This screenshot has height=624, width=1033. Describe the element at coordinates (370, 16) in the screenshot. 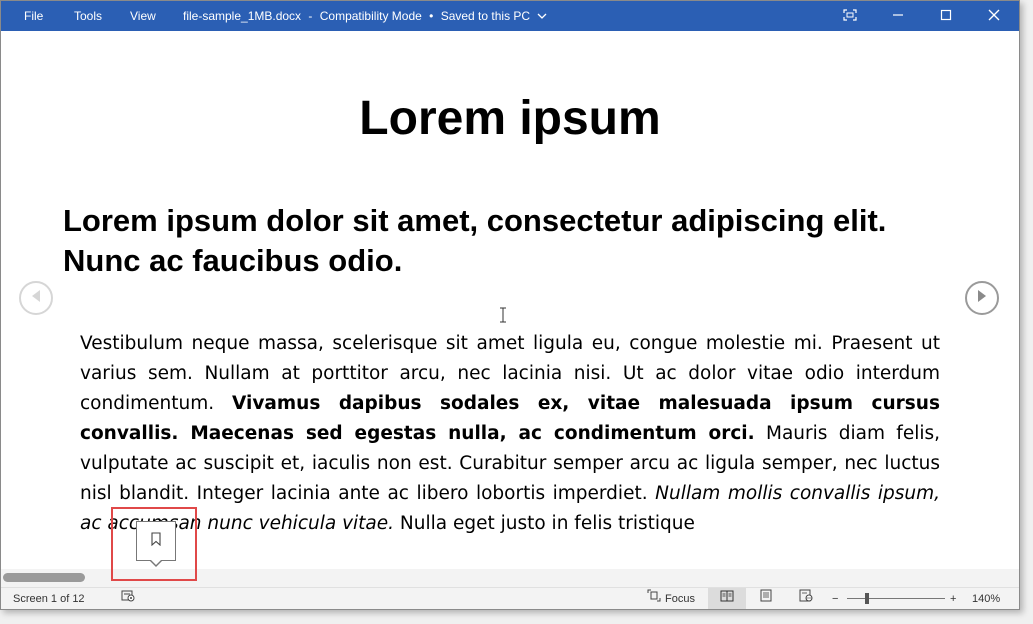

I see `compatibility-mode: Compatibility Mode` at that location.